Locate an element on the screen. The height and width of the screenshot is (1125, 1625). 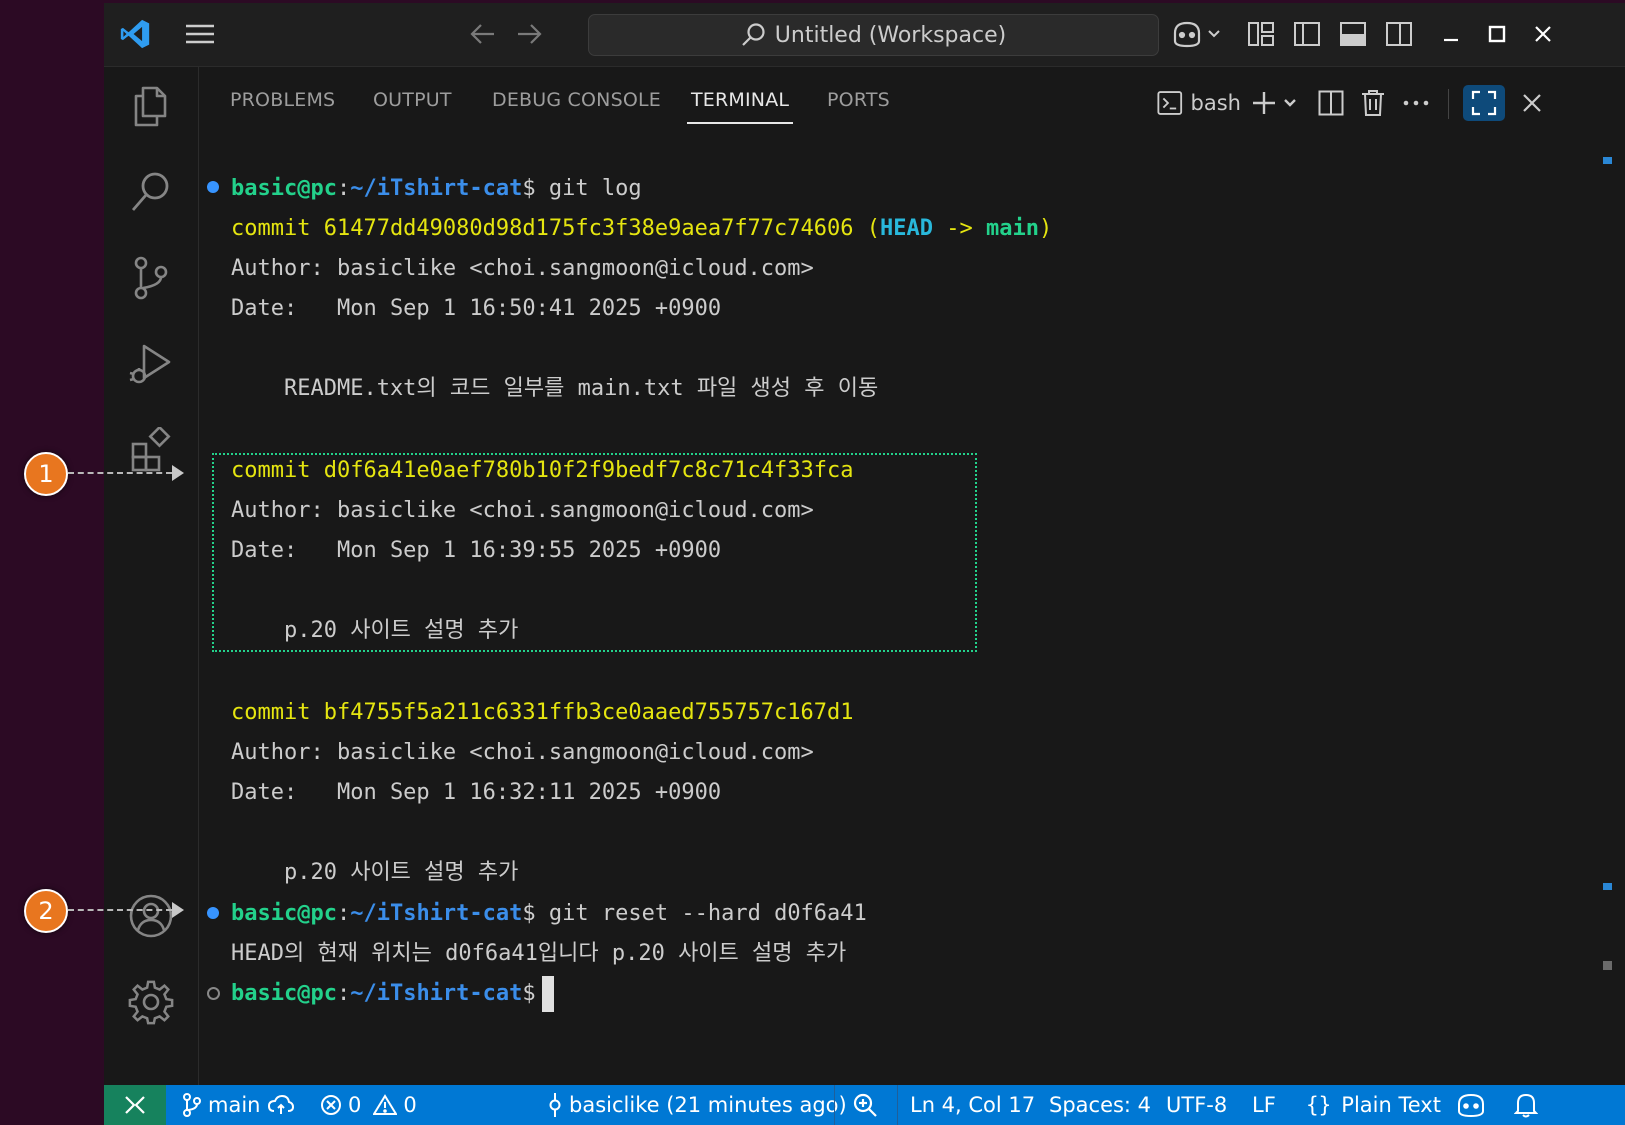
toggle-panel-icon is located at coordinates (1353, 34).